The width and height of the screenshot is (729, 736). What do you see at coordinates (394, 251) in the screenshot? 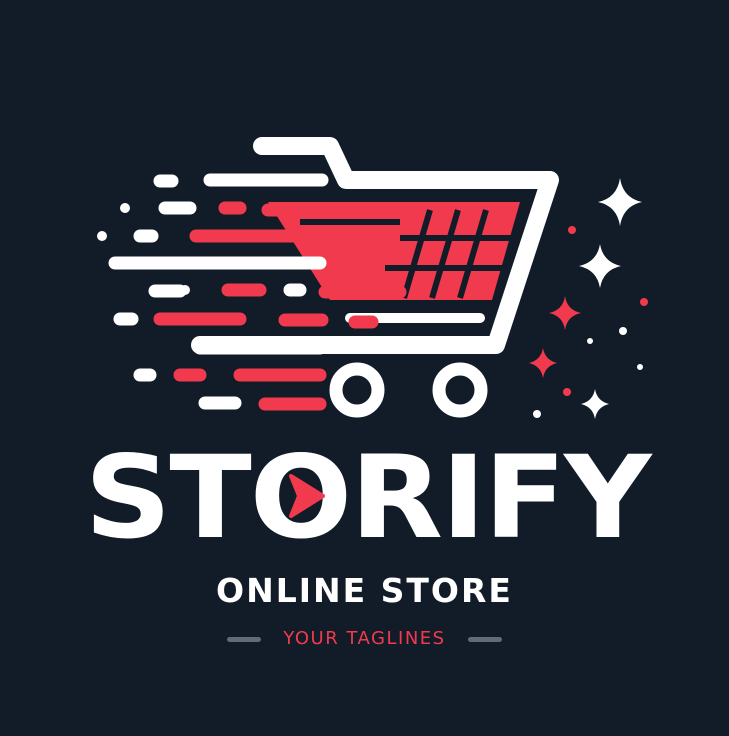
I see `cart-basket-grid` at bounding box center [394, 251].